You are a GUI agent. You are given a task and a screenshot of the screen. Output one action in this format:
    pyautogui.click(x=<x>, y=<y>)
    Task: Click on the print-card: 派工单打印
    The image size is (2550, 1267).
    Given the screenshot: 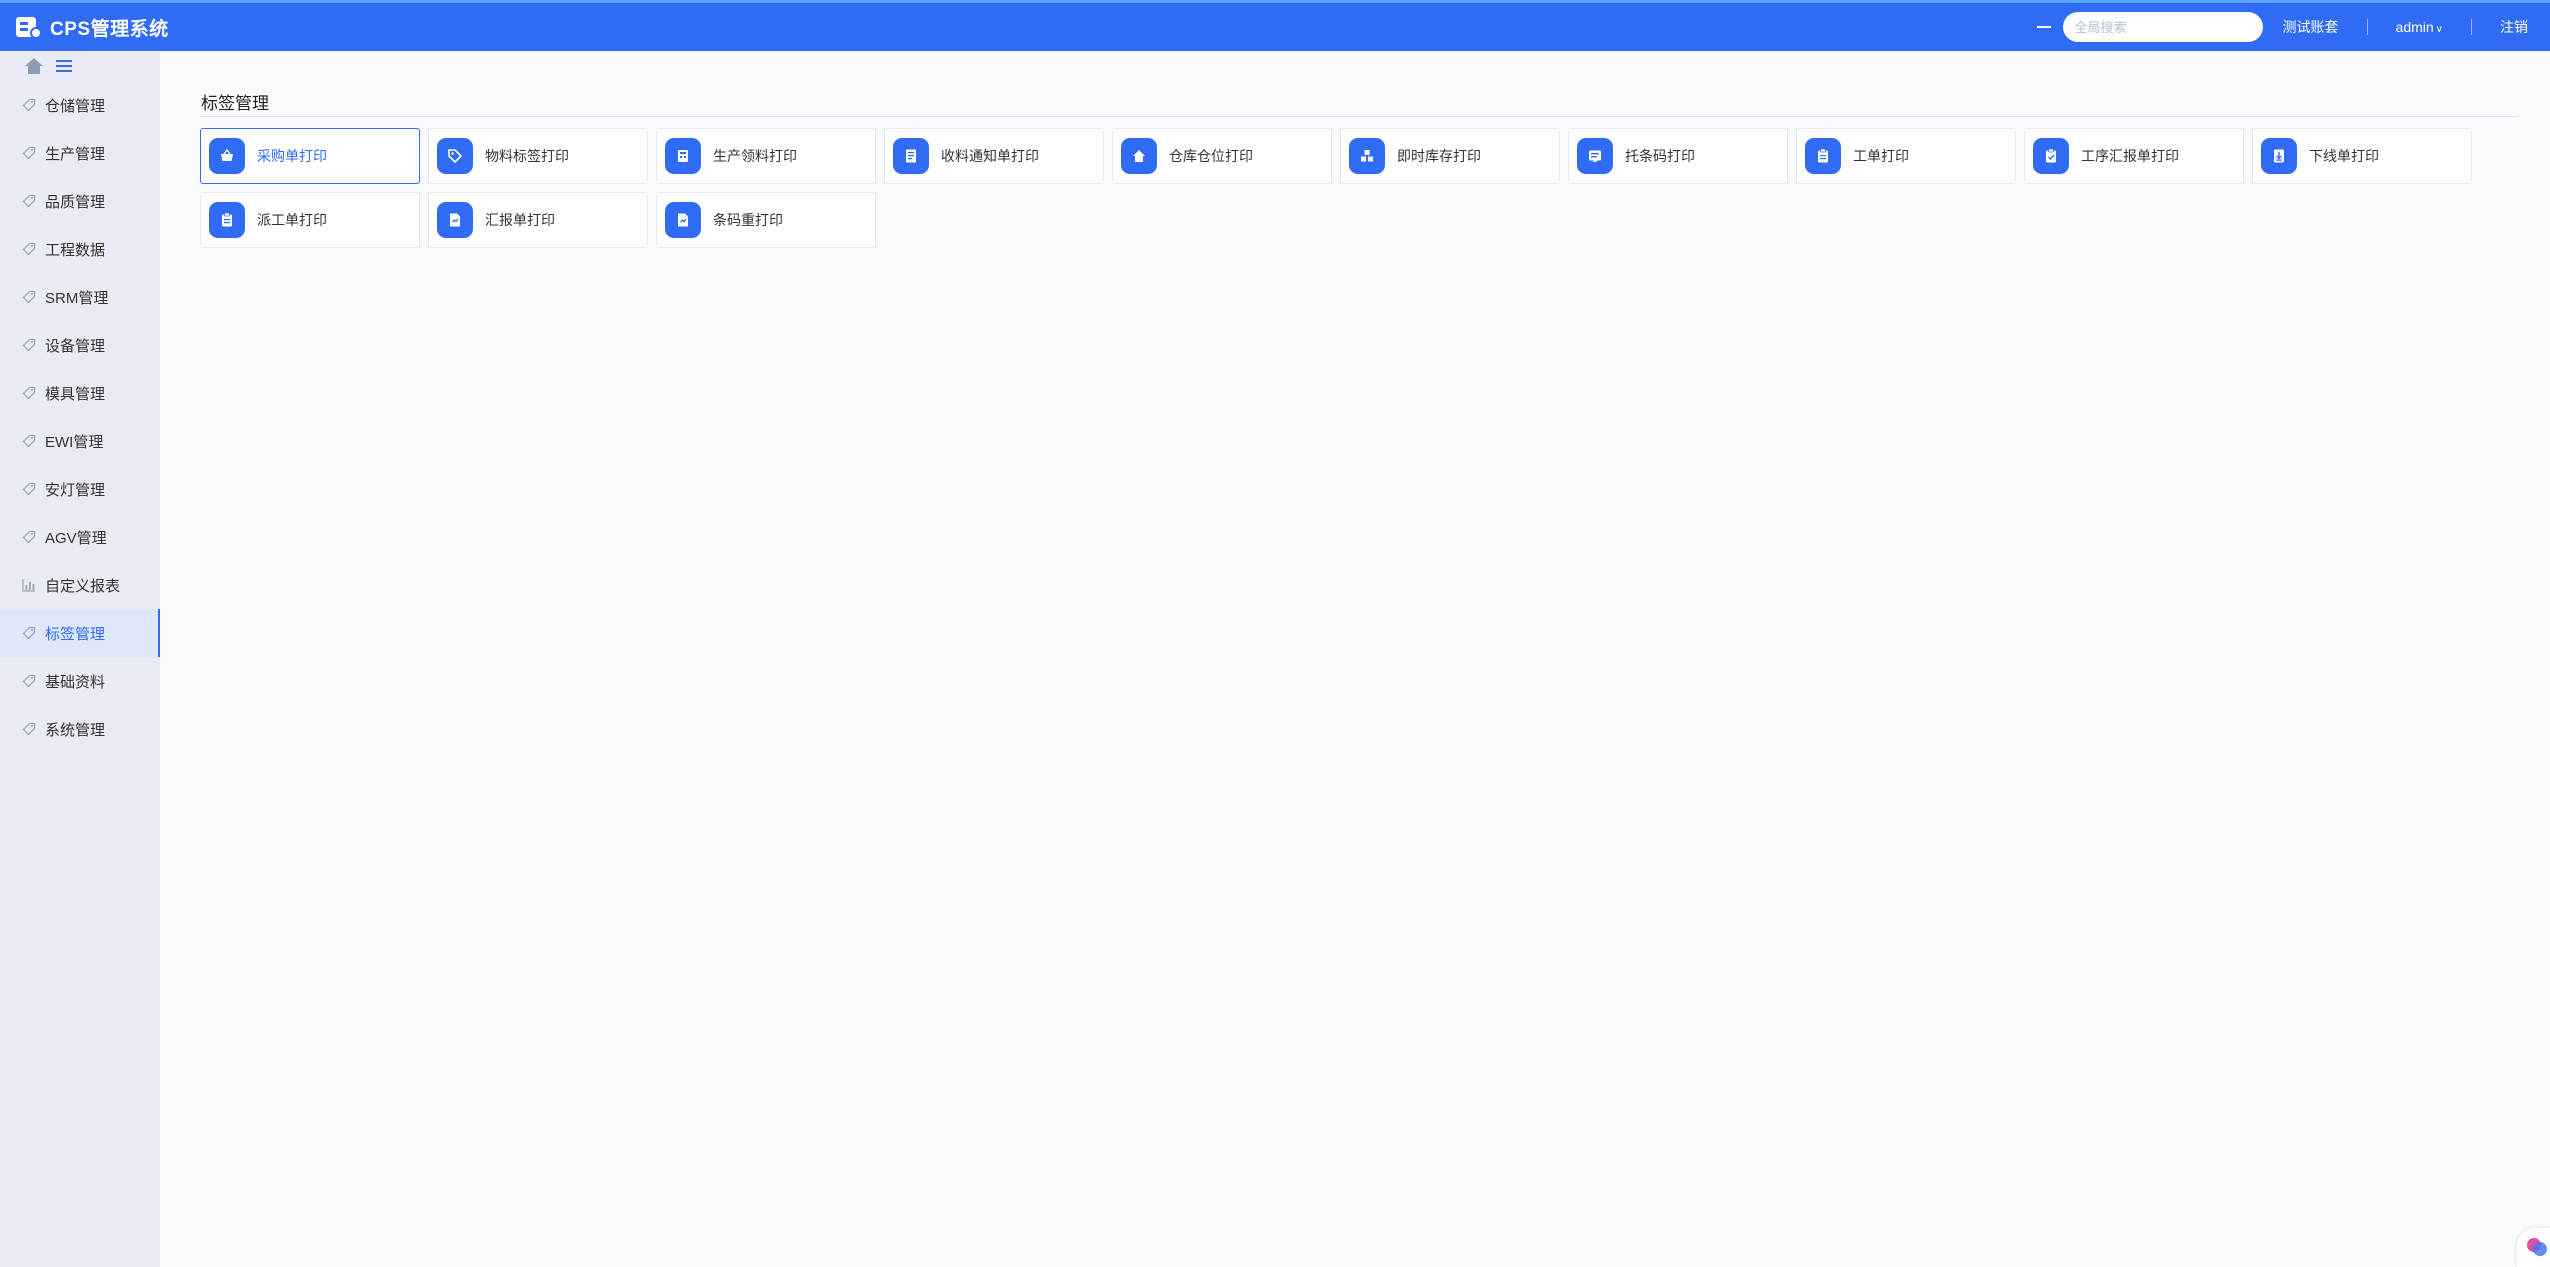 What is the action you would take?
    pyautogui.click(x=310, y=220)
    